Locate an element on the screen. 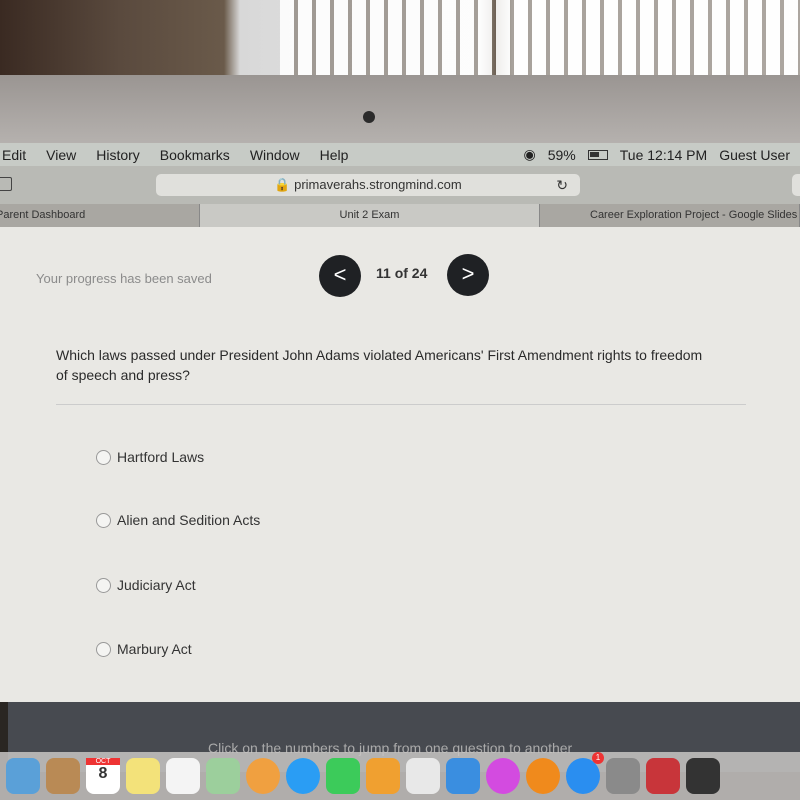  dock-notes-icon is located at coordinates (143, 776).